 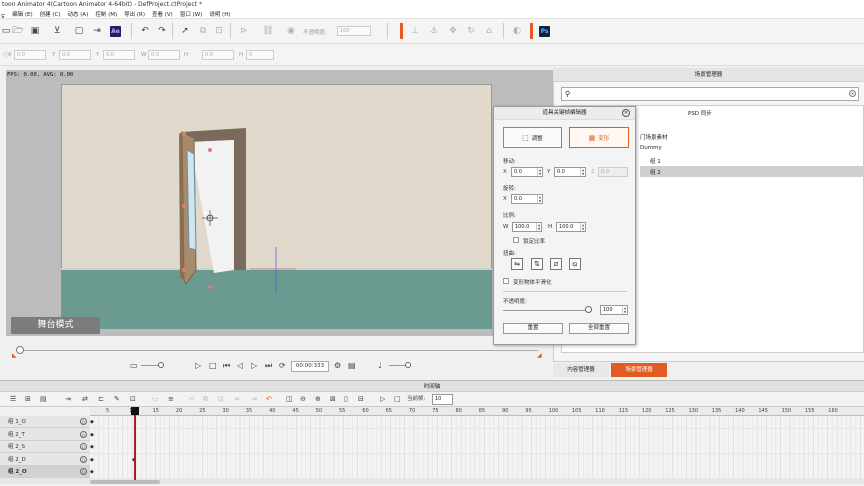 I want to click on first-frame-icon: ⏮, so click(x=226, y=366).